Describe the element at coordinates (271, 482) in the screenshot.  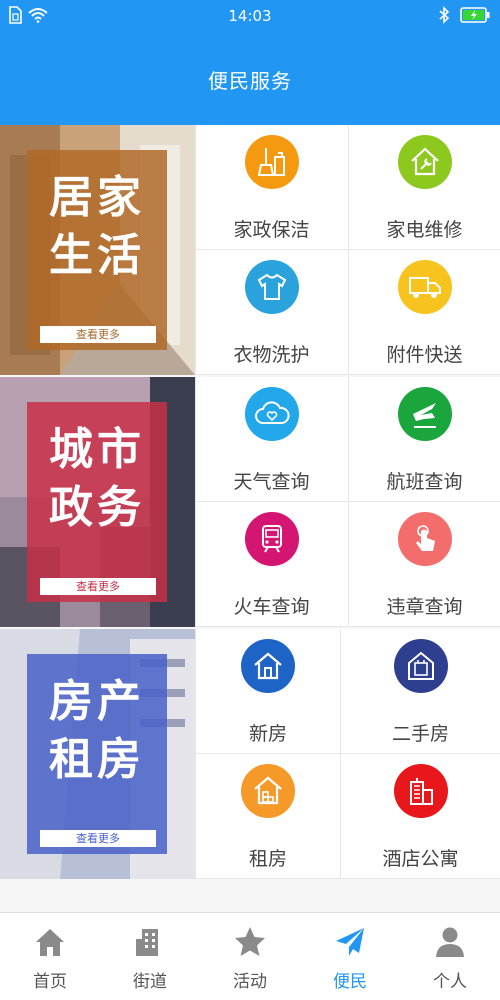
I see `service-label: 天气查询` at that location.